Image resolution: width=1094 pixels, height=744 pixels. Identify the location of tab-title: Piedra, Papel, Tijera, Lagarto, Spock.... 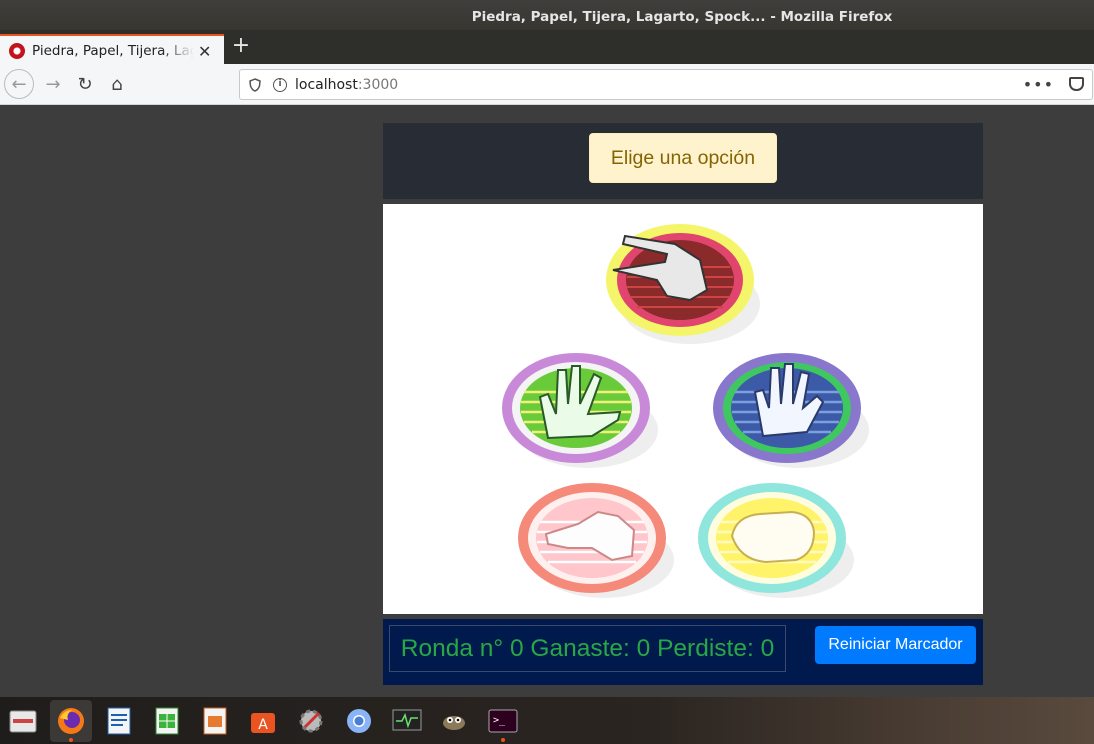
(113, 51).